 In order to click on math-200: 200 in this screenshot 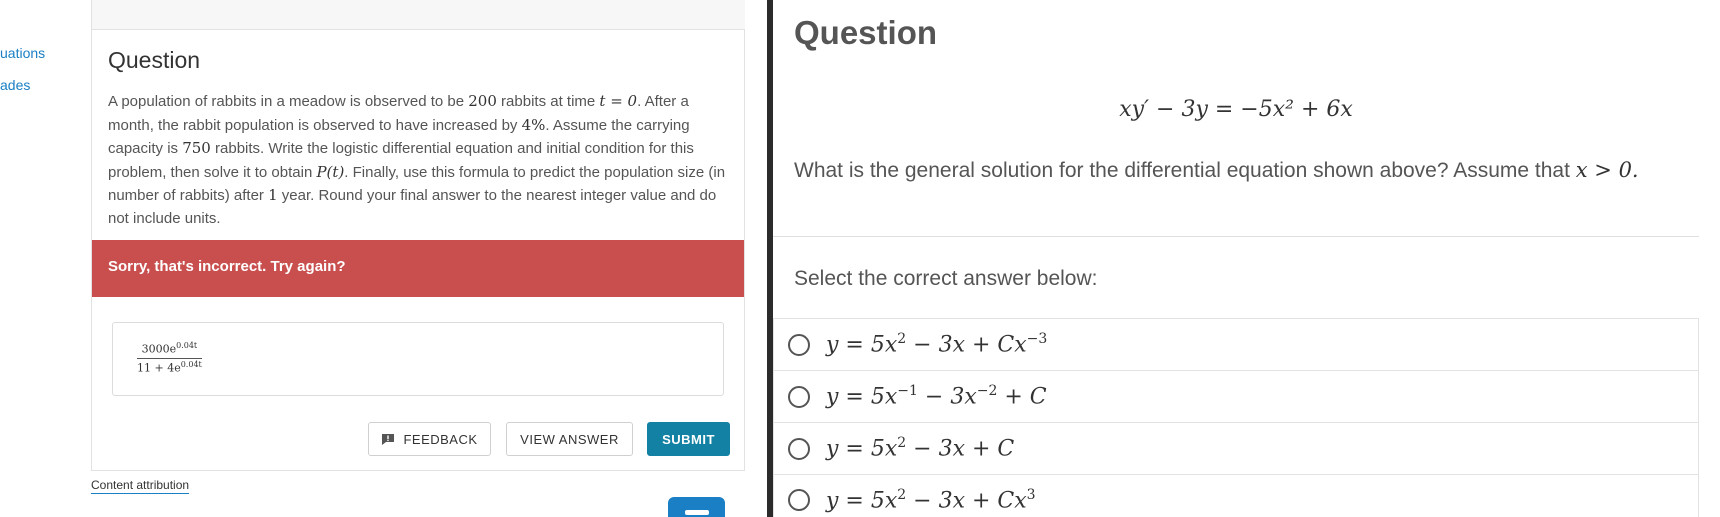, I will do `click(482, 101)`.